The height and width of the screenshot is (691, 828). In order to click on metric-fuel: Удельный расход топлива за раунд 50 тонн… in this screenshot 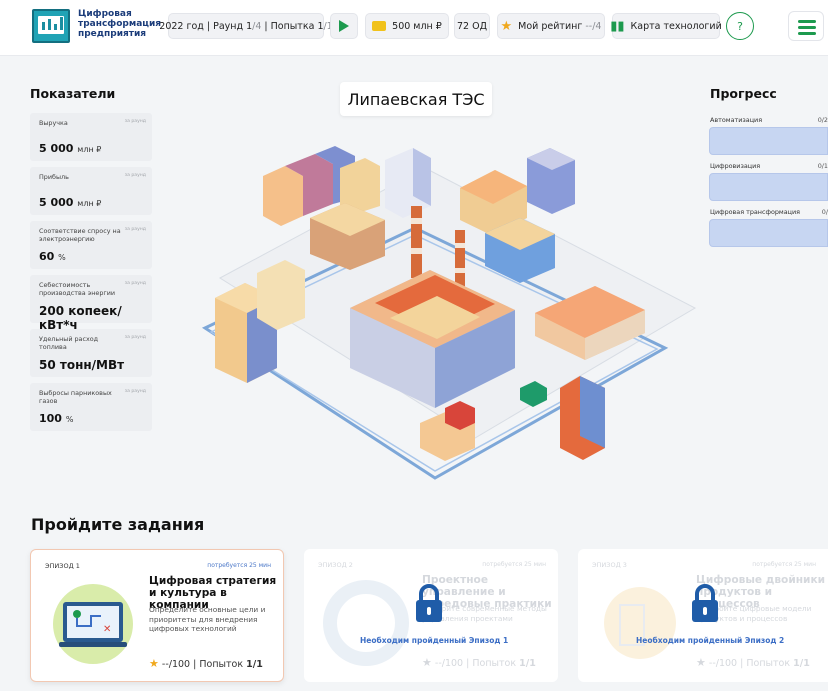, I will do `click(91, 353)`.